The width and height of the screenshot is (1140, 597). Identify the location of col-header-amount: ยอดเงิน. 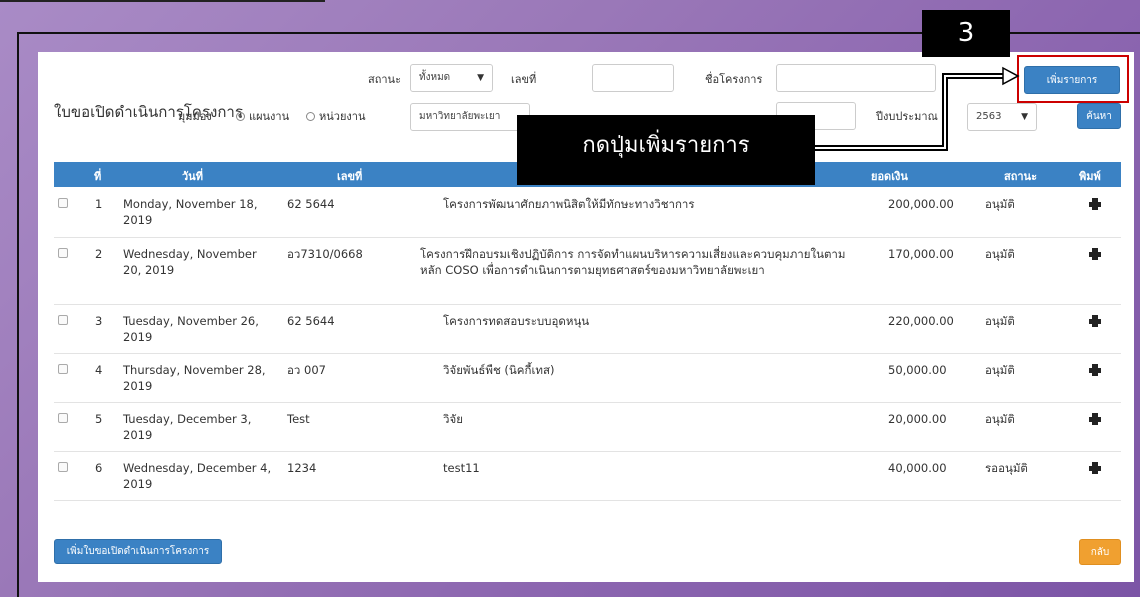
(889, 176).